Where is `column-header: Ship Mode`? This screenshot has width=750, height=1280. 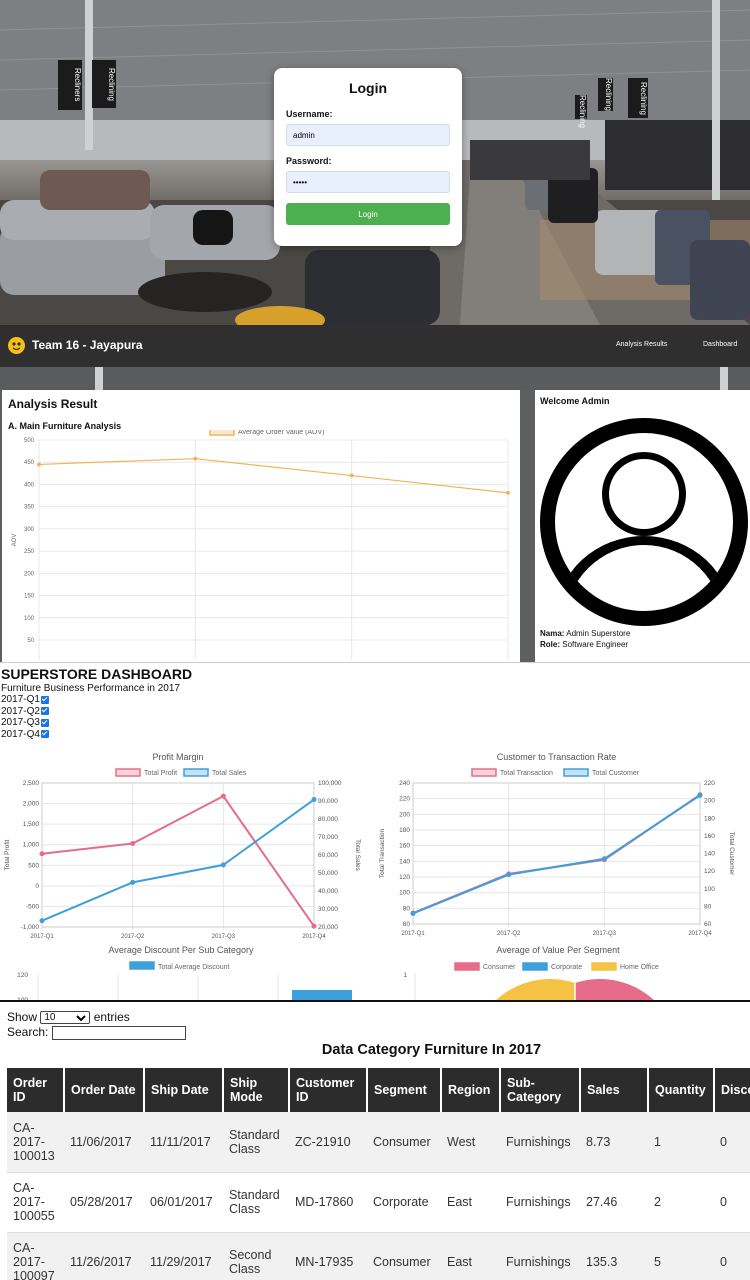 column-header: Ship Mode is located at coordinates (256, 1090).